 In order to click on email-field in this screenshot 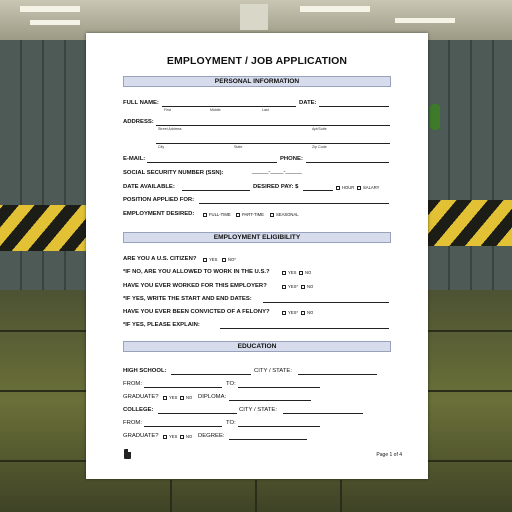, I will do `click(212, 162)`.